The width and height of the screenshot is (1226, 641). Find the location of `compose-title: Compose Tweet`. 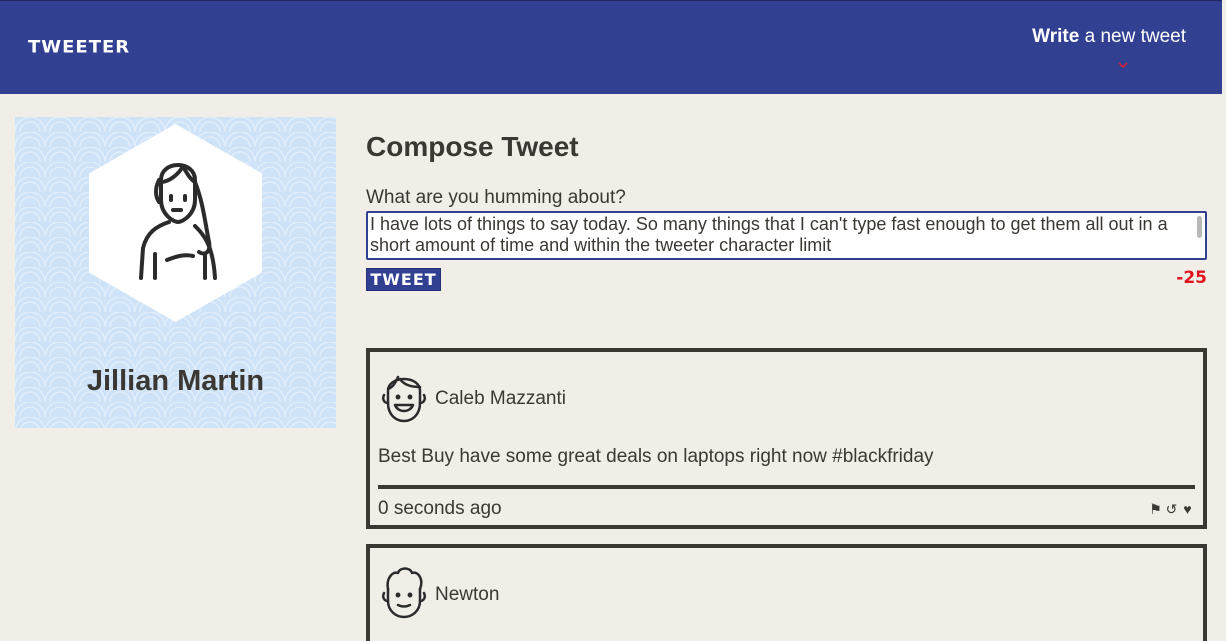

compose-title: Compose Tweet is located at coordinates (472, 146).